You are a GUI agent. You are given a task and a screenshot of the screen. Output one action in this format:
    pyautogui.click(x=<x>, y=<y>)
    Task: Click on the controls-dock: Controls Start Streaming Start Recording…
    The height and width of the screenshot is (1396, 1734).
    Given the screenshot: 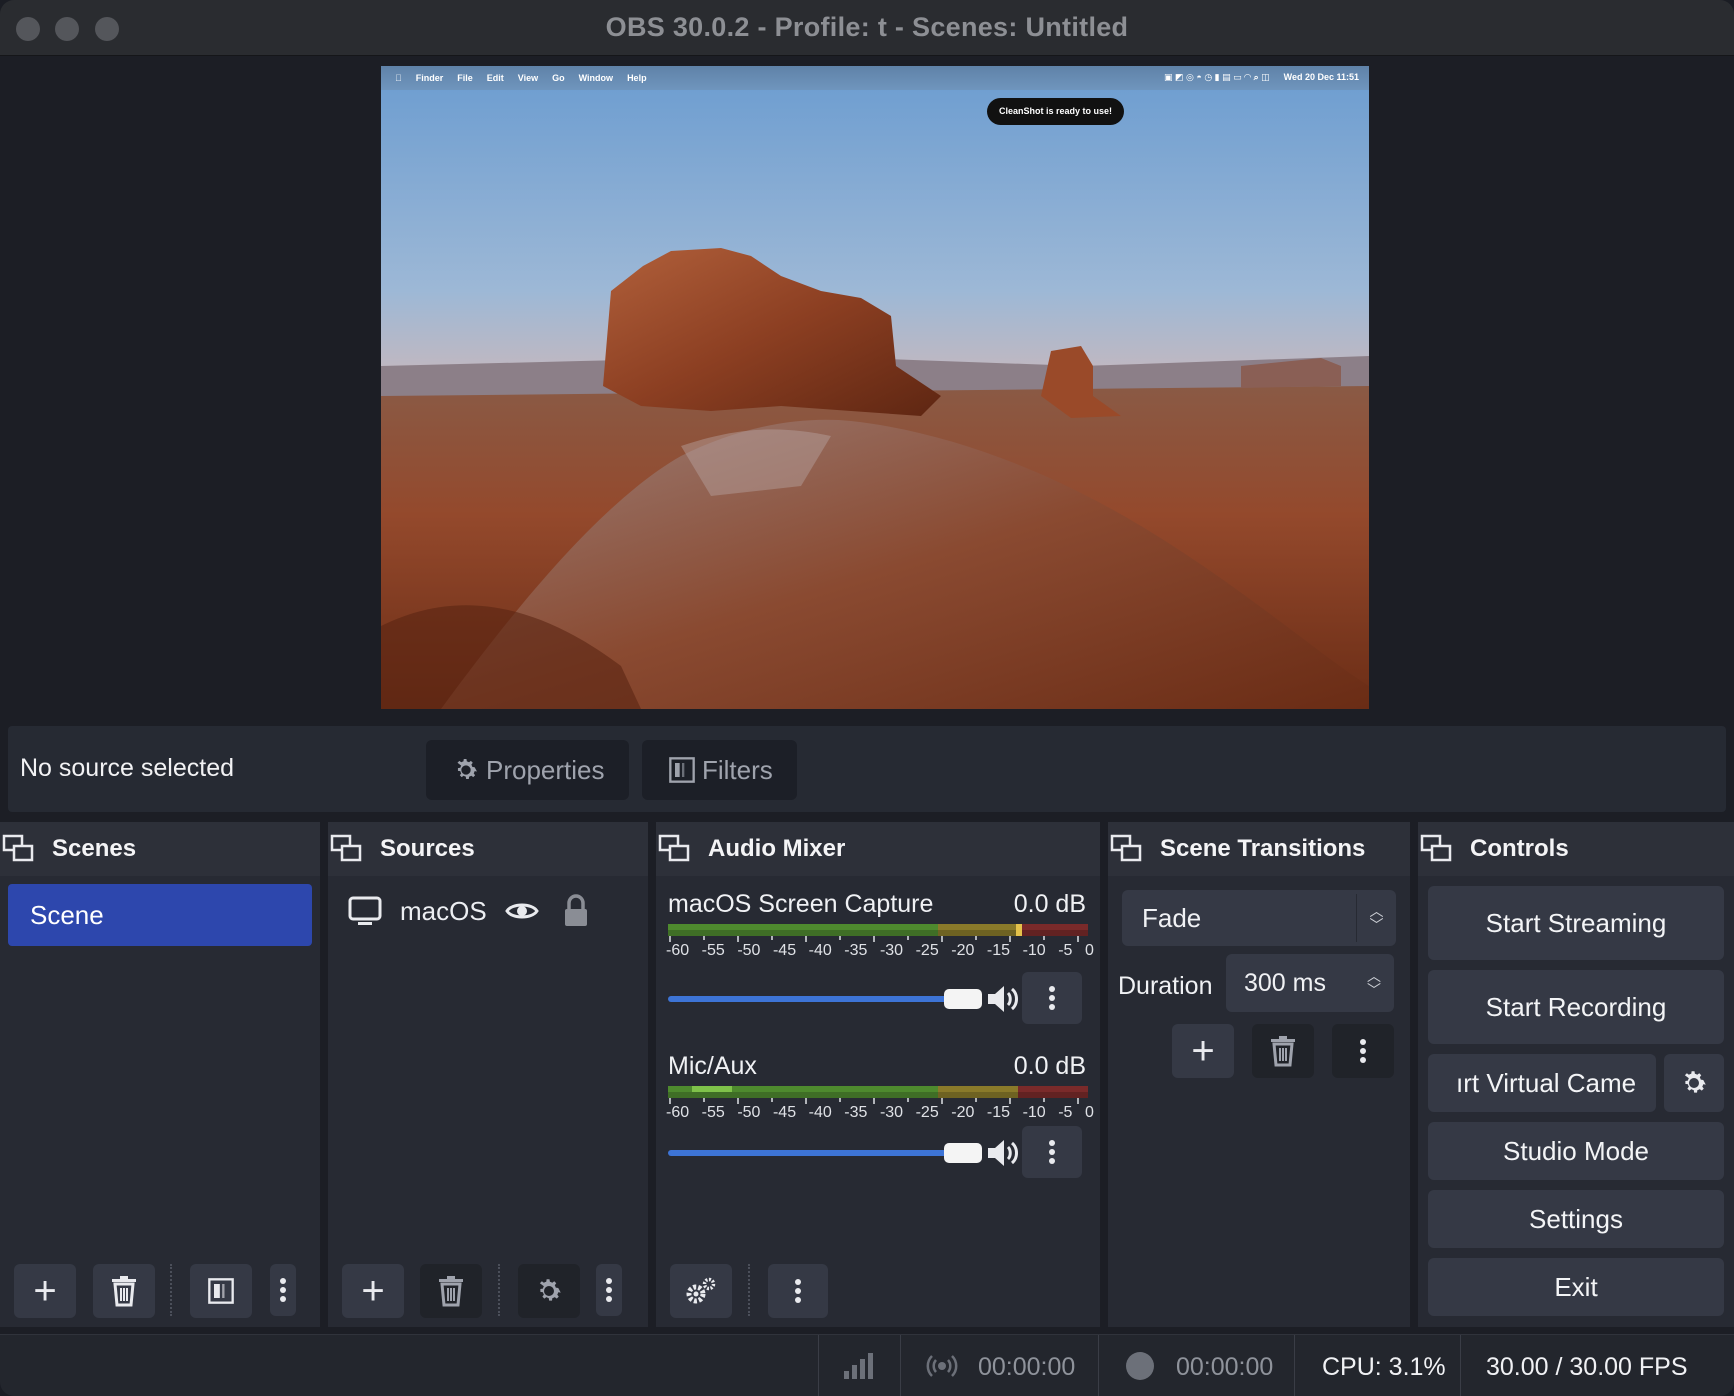 What is the action you would take?
    pyautogui.click(x=1576, y=1074)
    